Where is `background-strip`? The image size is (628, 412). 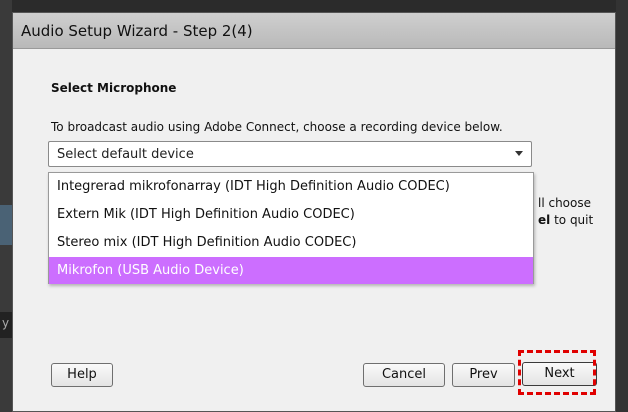 background-strip is located at coordinates (6, 225).